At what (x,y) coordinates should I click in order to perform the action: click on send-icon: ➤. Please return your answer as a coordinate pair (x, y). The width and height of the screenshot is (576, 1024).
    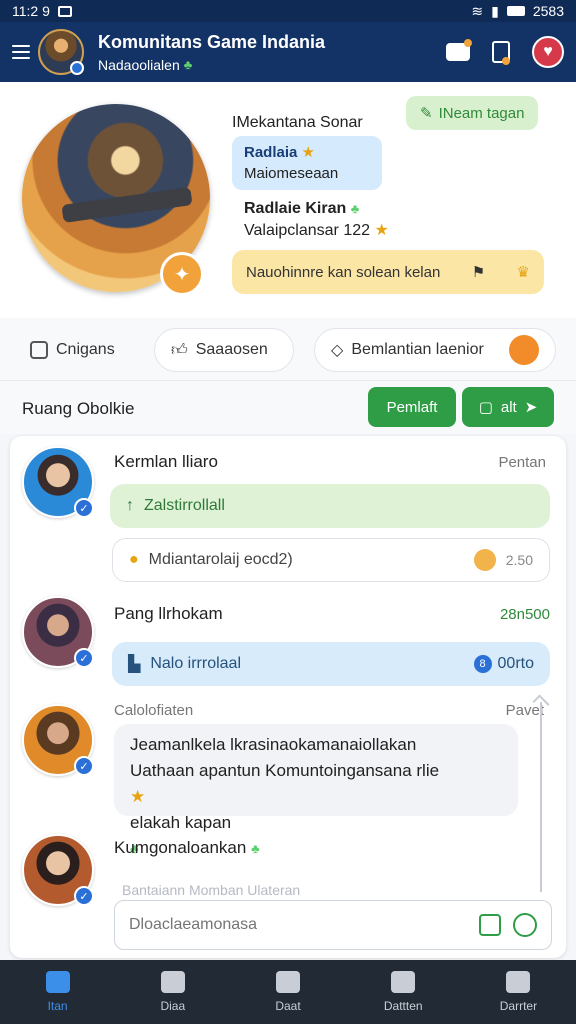
    Looking at the image, I should click on (531, 407).